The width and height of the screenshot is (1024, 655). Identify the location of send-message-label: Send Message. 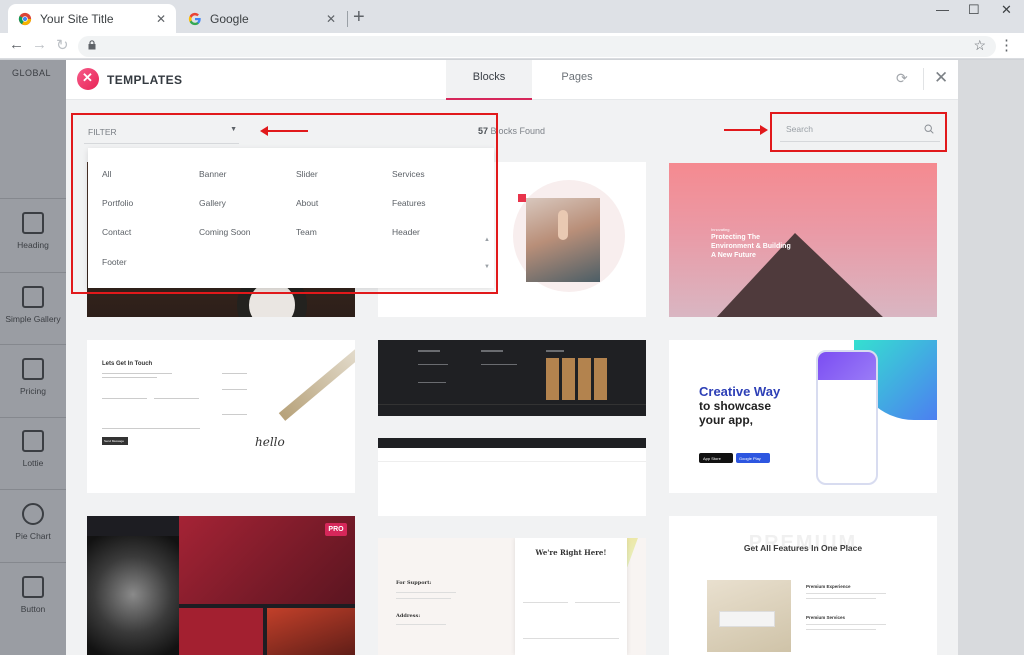
(114, 441).